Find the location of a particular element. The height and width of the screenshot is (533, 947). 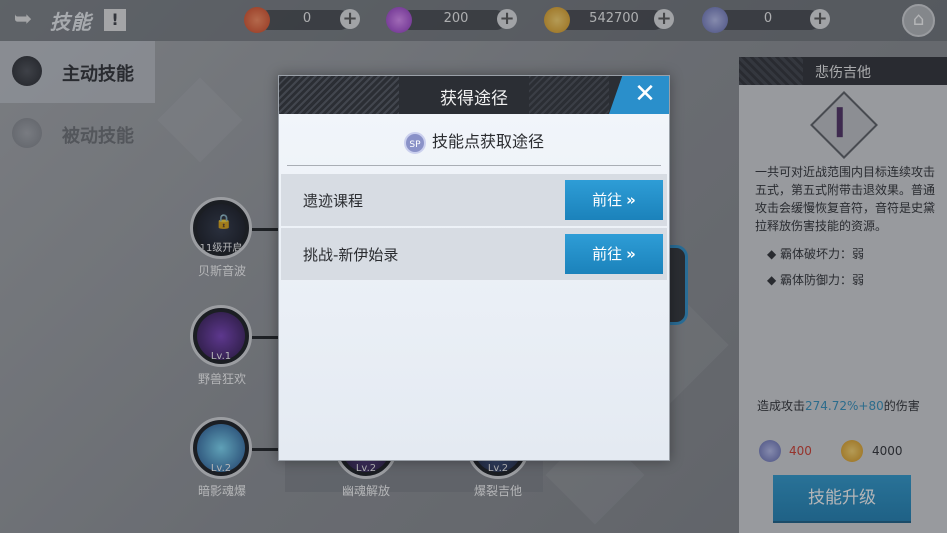

close-icon: ✕ is located at coordinates (645, 94).